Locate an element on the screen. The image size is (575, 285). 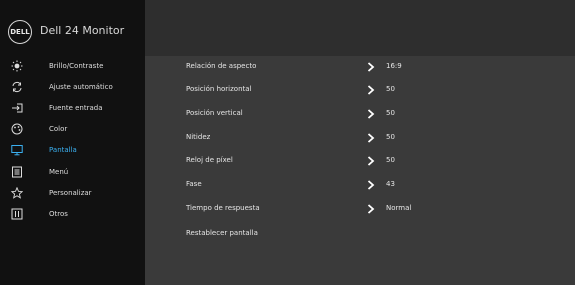
setting-row-nitidez: Nitidez 50 is located at coordinates (360, 138).